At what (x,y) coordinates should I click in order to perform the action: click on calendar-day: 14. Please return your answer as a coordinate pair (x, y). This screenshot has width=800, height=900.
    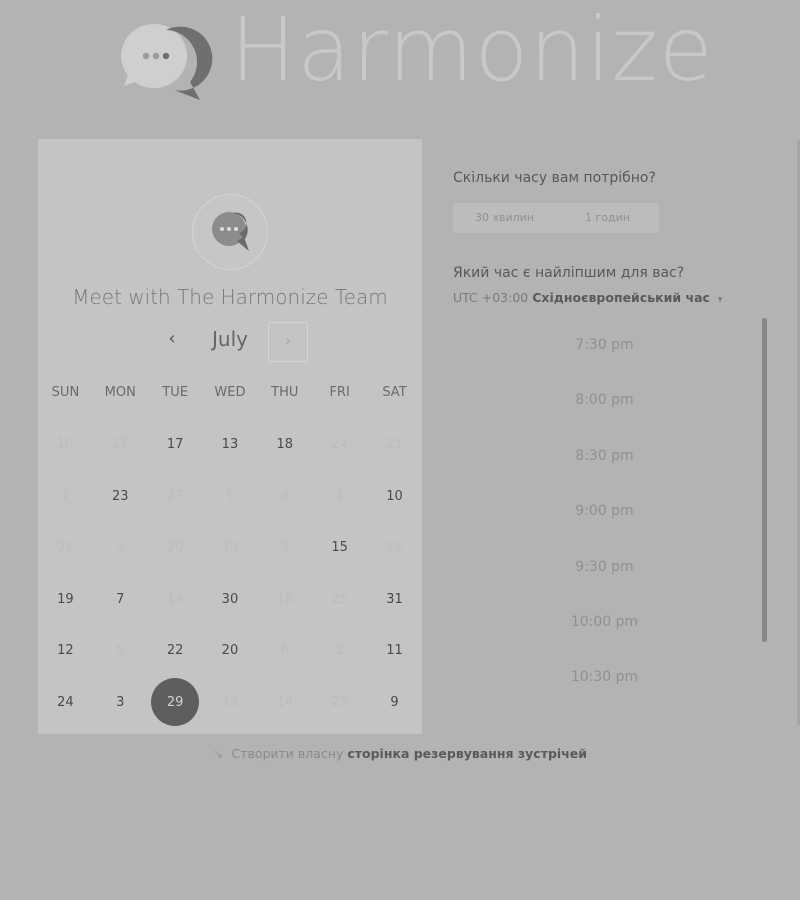
    Looking at the image, I should click on (175, 600).